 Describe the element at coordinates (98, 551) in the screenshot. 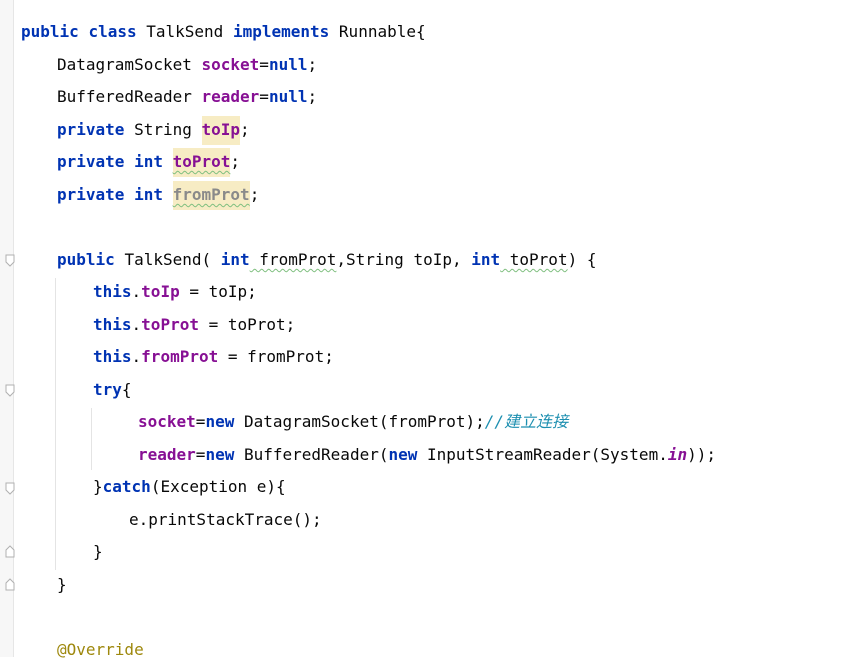

I see `close-catch-line: }` at that location.